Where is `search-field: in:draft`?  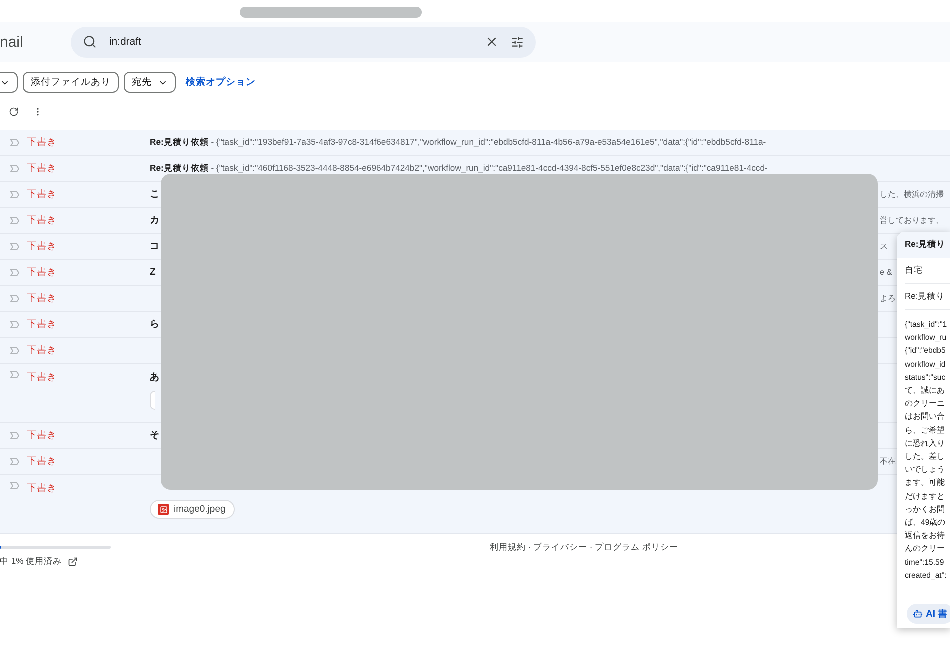 search-field: in:draft is located at coordinates (303, 42).